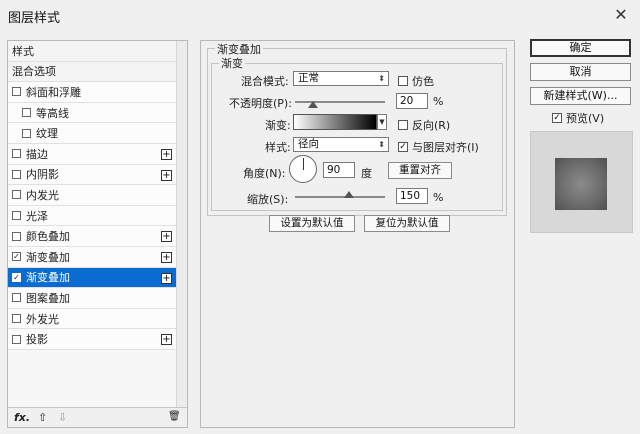 The image size is (640, 434). Describe the element at coordinates (48, 257) in the screenshot. I see `style-item-label: 渐变叠加` at that location.